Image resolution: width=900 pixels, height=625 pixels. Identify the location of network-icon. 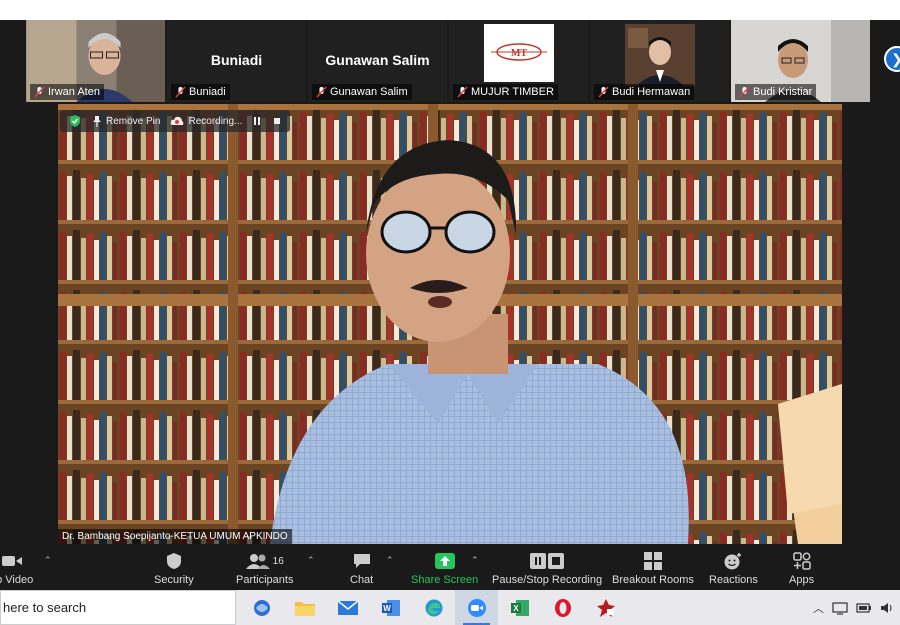
(840, 608).